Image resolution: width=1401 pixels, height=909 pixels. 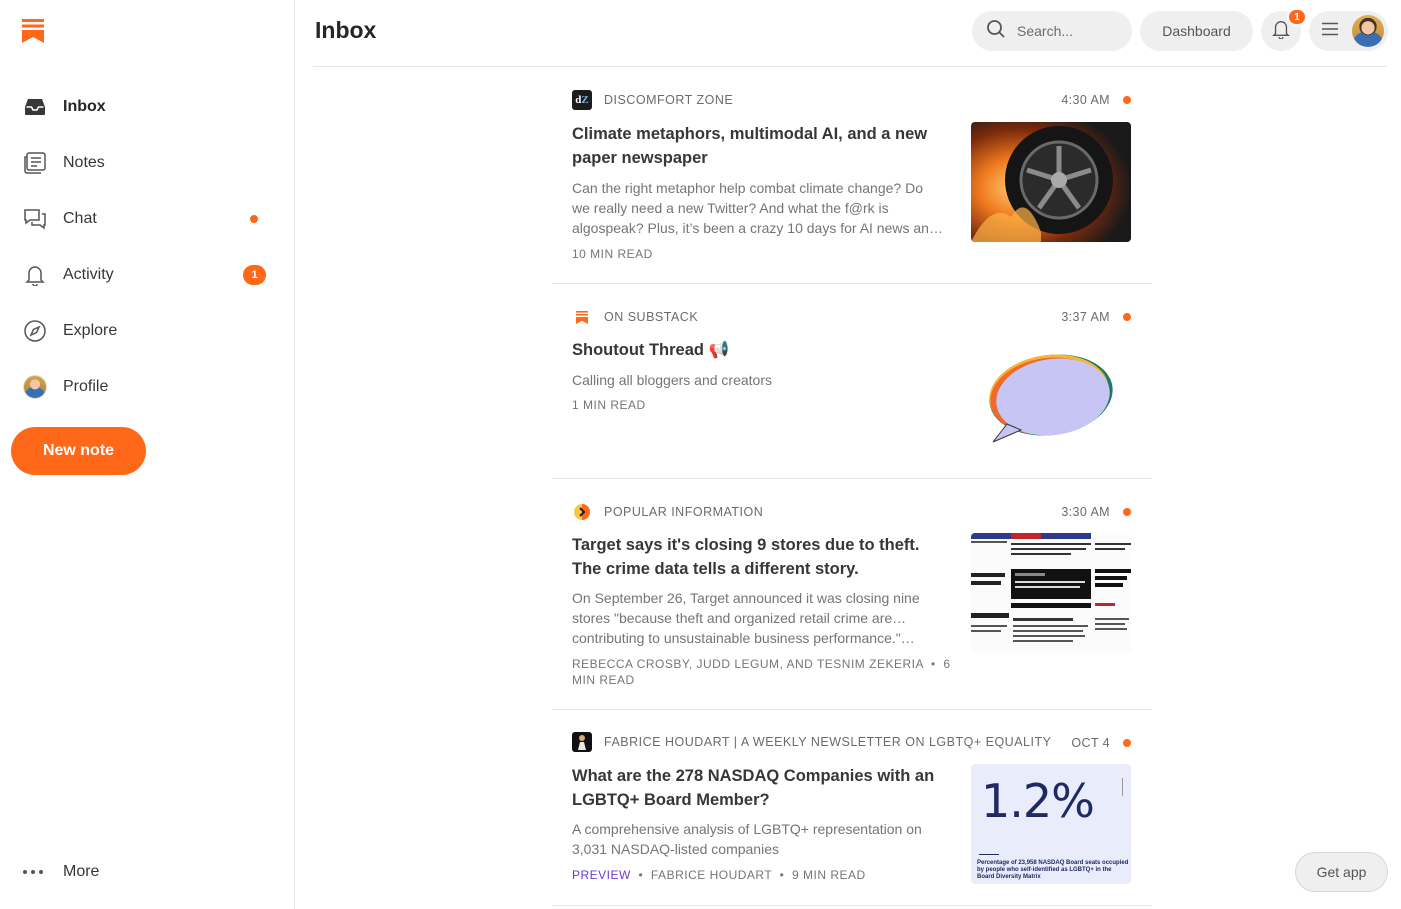 I want to click on more-label: More, so click(x=81, y=871).